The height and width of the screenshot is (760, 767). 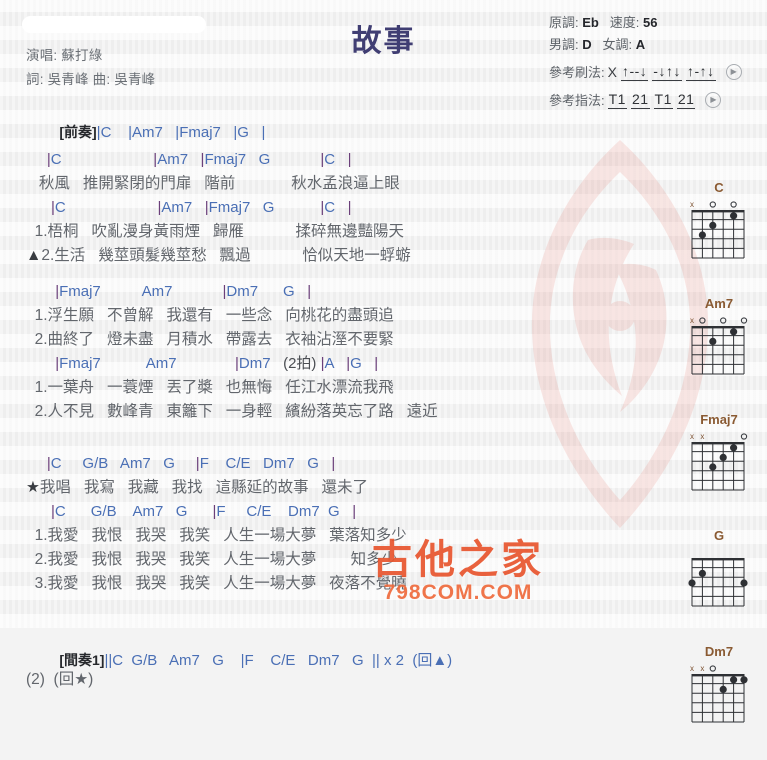 I want to click on tempo-label: 速度:, so click(x=624, y=22).